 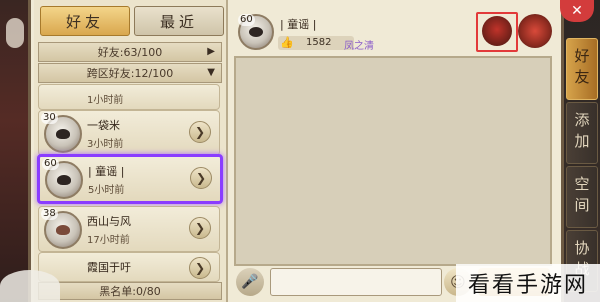 What do you see at coordinates (393, 29) in the screenshot?
I see `chat-header: 60 | 童谣 | 👍 1582 凤之清` at bounding box center [393, 29].